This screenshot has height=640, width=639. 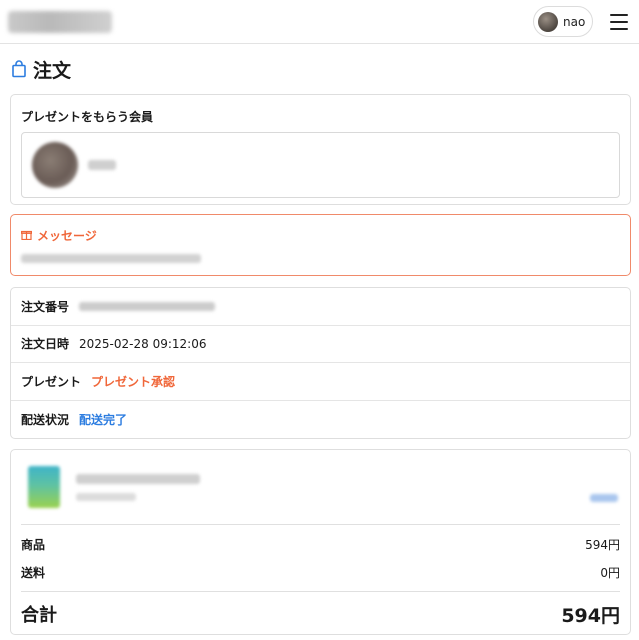 I want to click on order-number-row: 注文番号, so click(x=320, y=307).